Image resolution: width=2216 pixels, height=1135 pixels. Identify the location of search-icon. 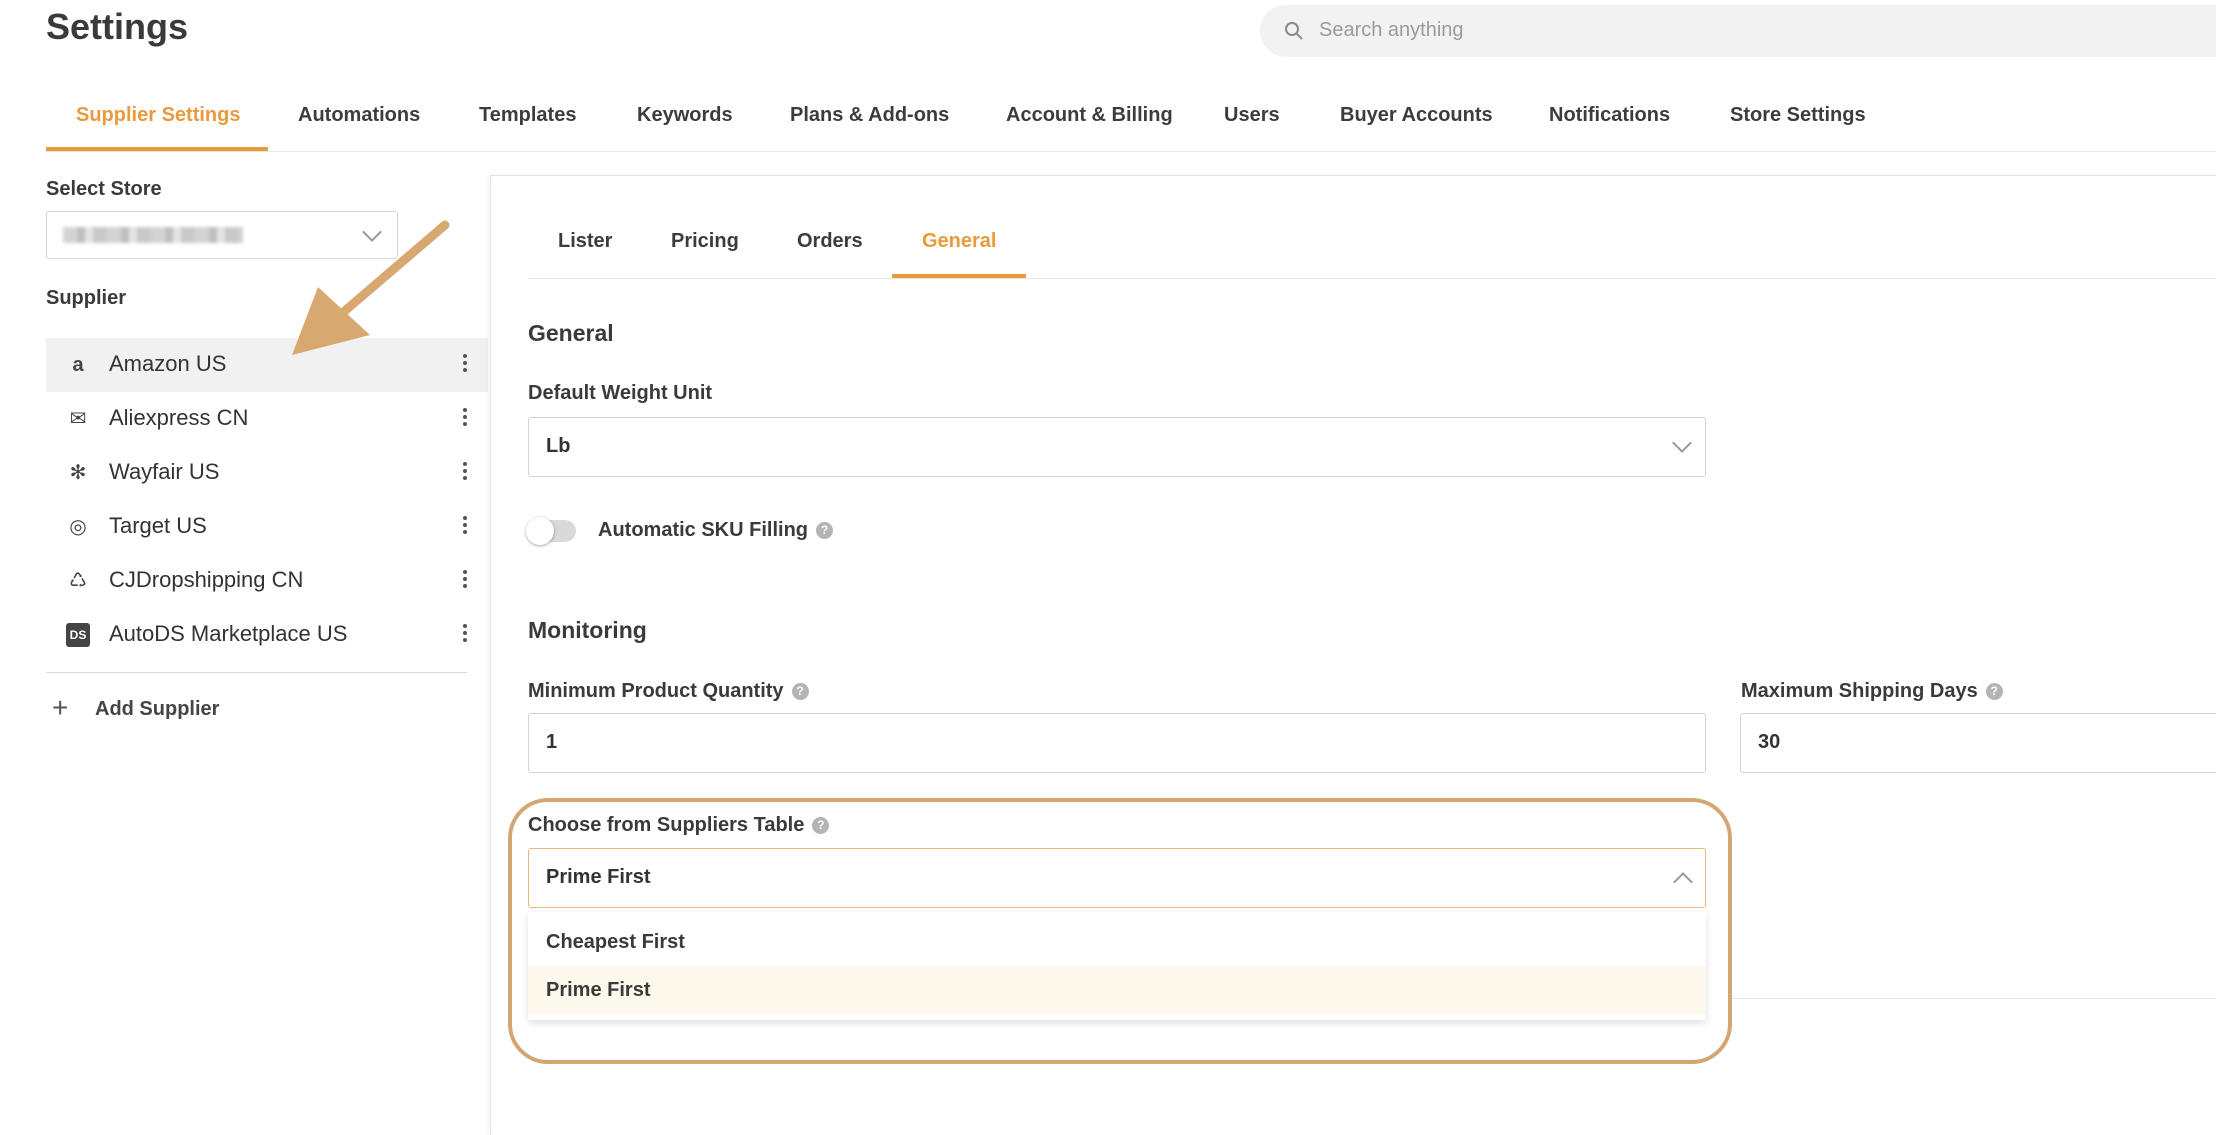
(1294, 31).